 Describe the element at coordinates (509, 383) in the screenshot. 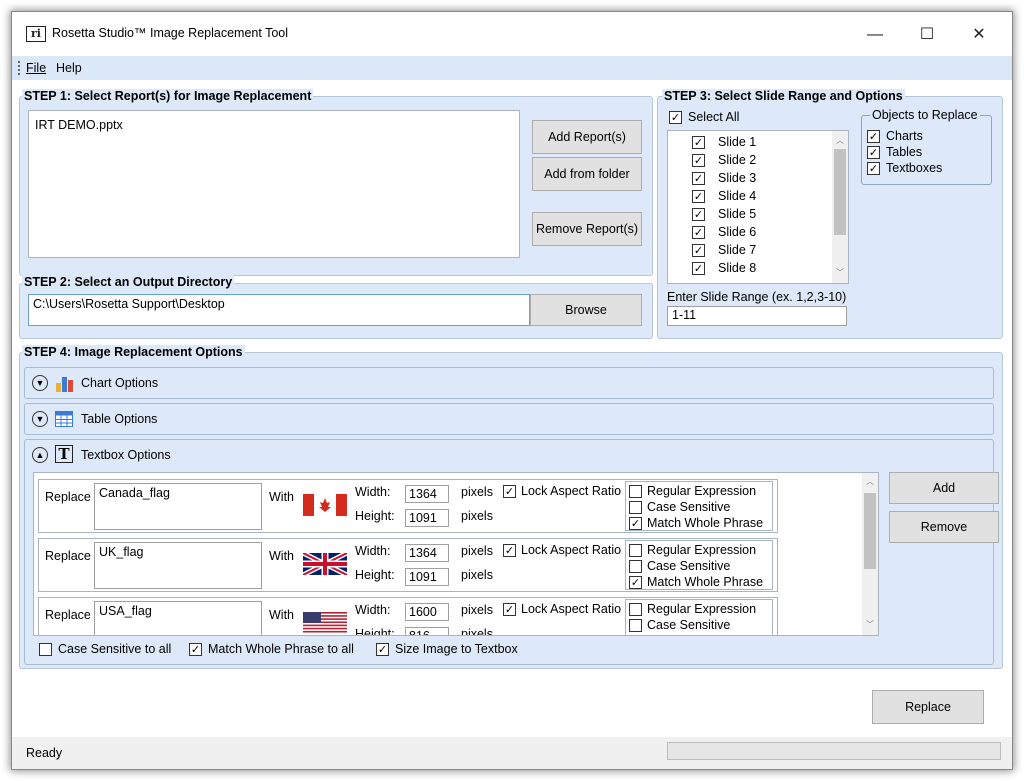

I see `chart-options-expander: ▼ Chart Options` at that location.